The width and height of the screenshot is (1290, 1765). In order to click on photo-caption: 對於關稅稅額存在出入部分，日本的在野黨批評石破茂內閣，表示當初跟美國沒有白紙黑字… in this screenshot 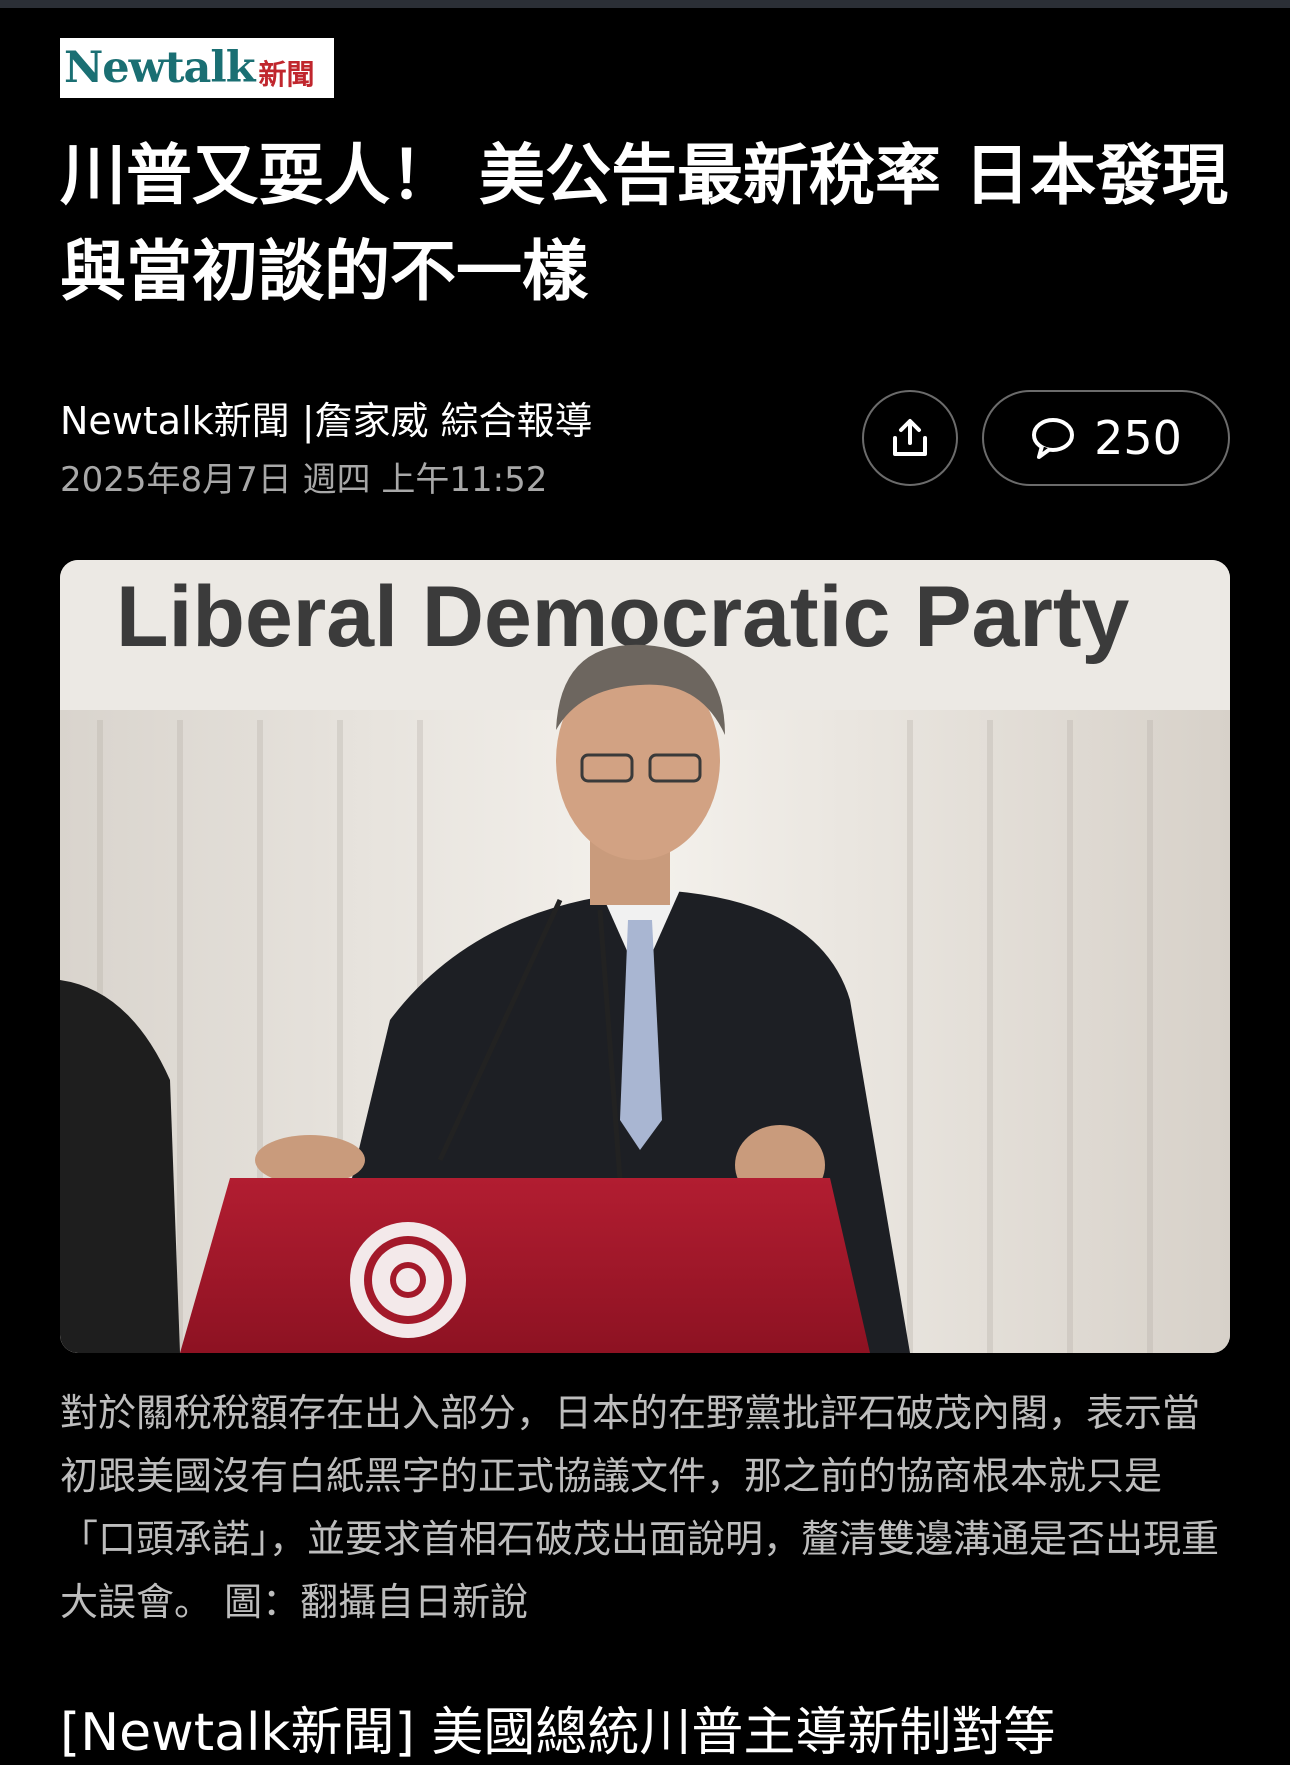, I will do `click(640, 1507)`.